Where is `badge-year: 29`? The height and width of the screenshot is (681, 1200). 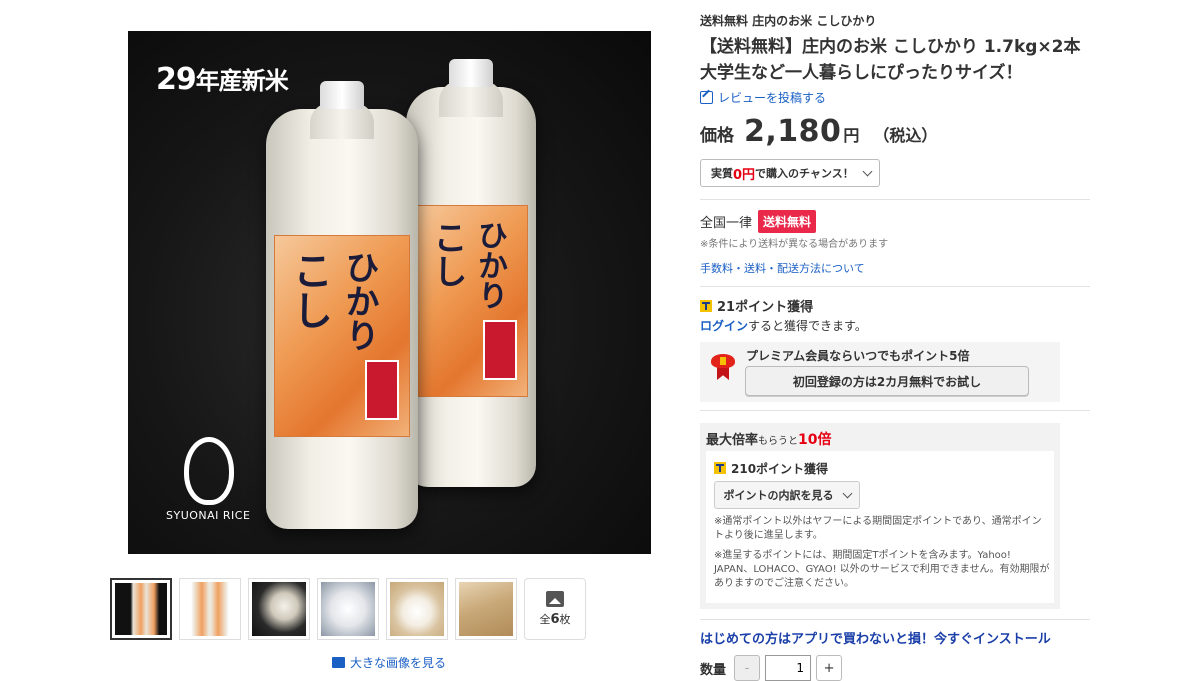 badge-year: 29 is located at coordinates (176, 79).